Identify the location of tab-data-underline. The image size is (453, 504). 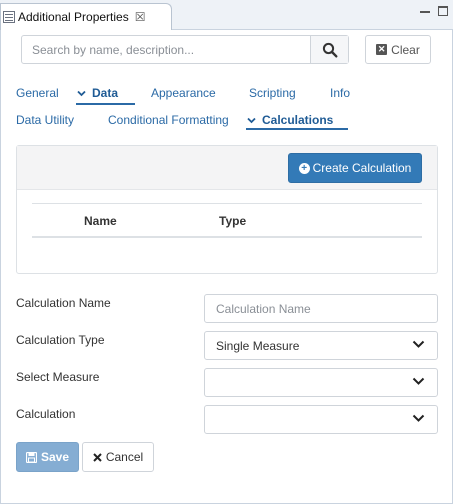
(105, 104).